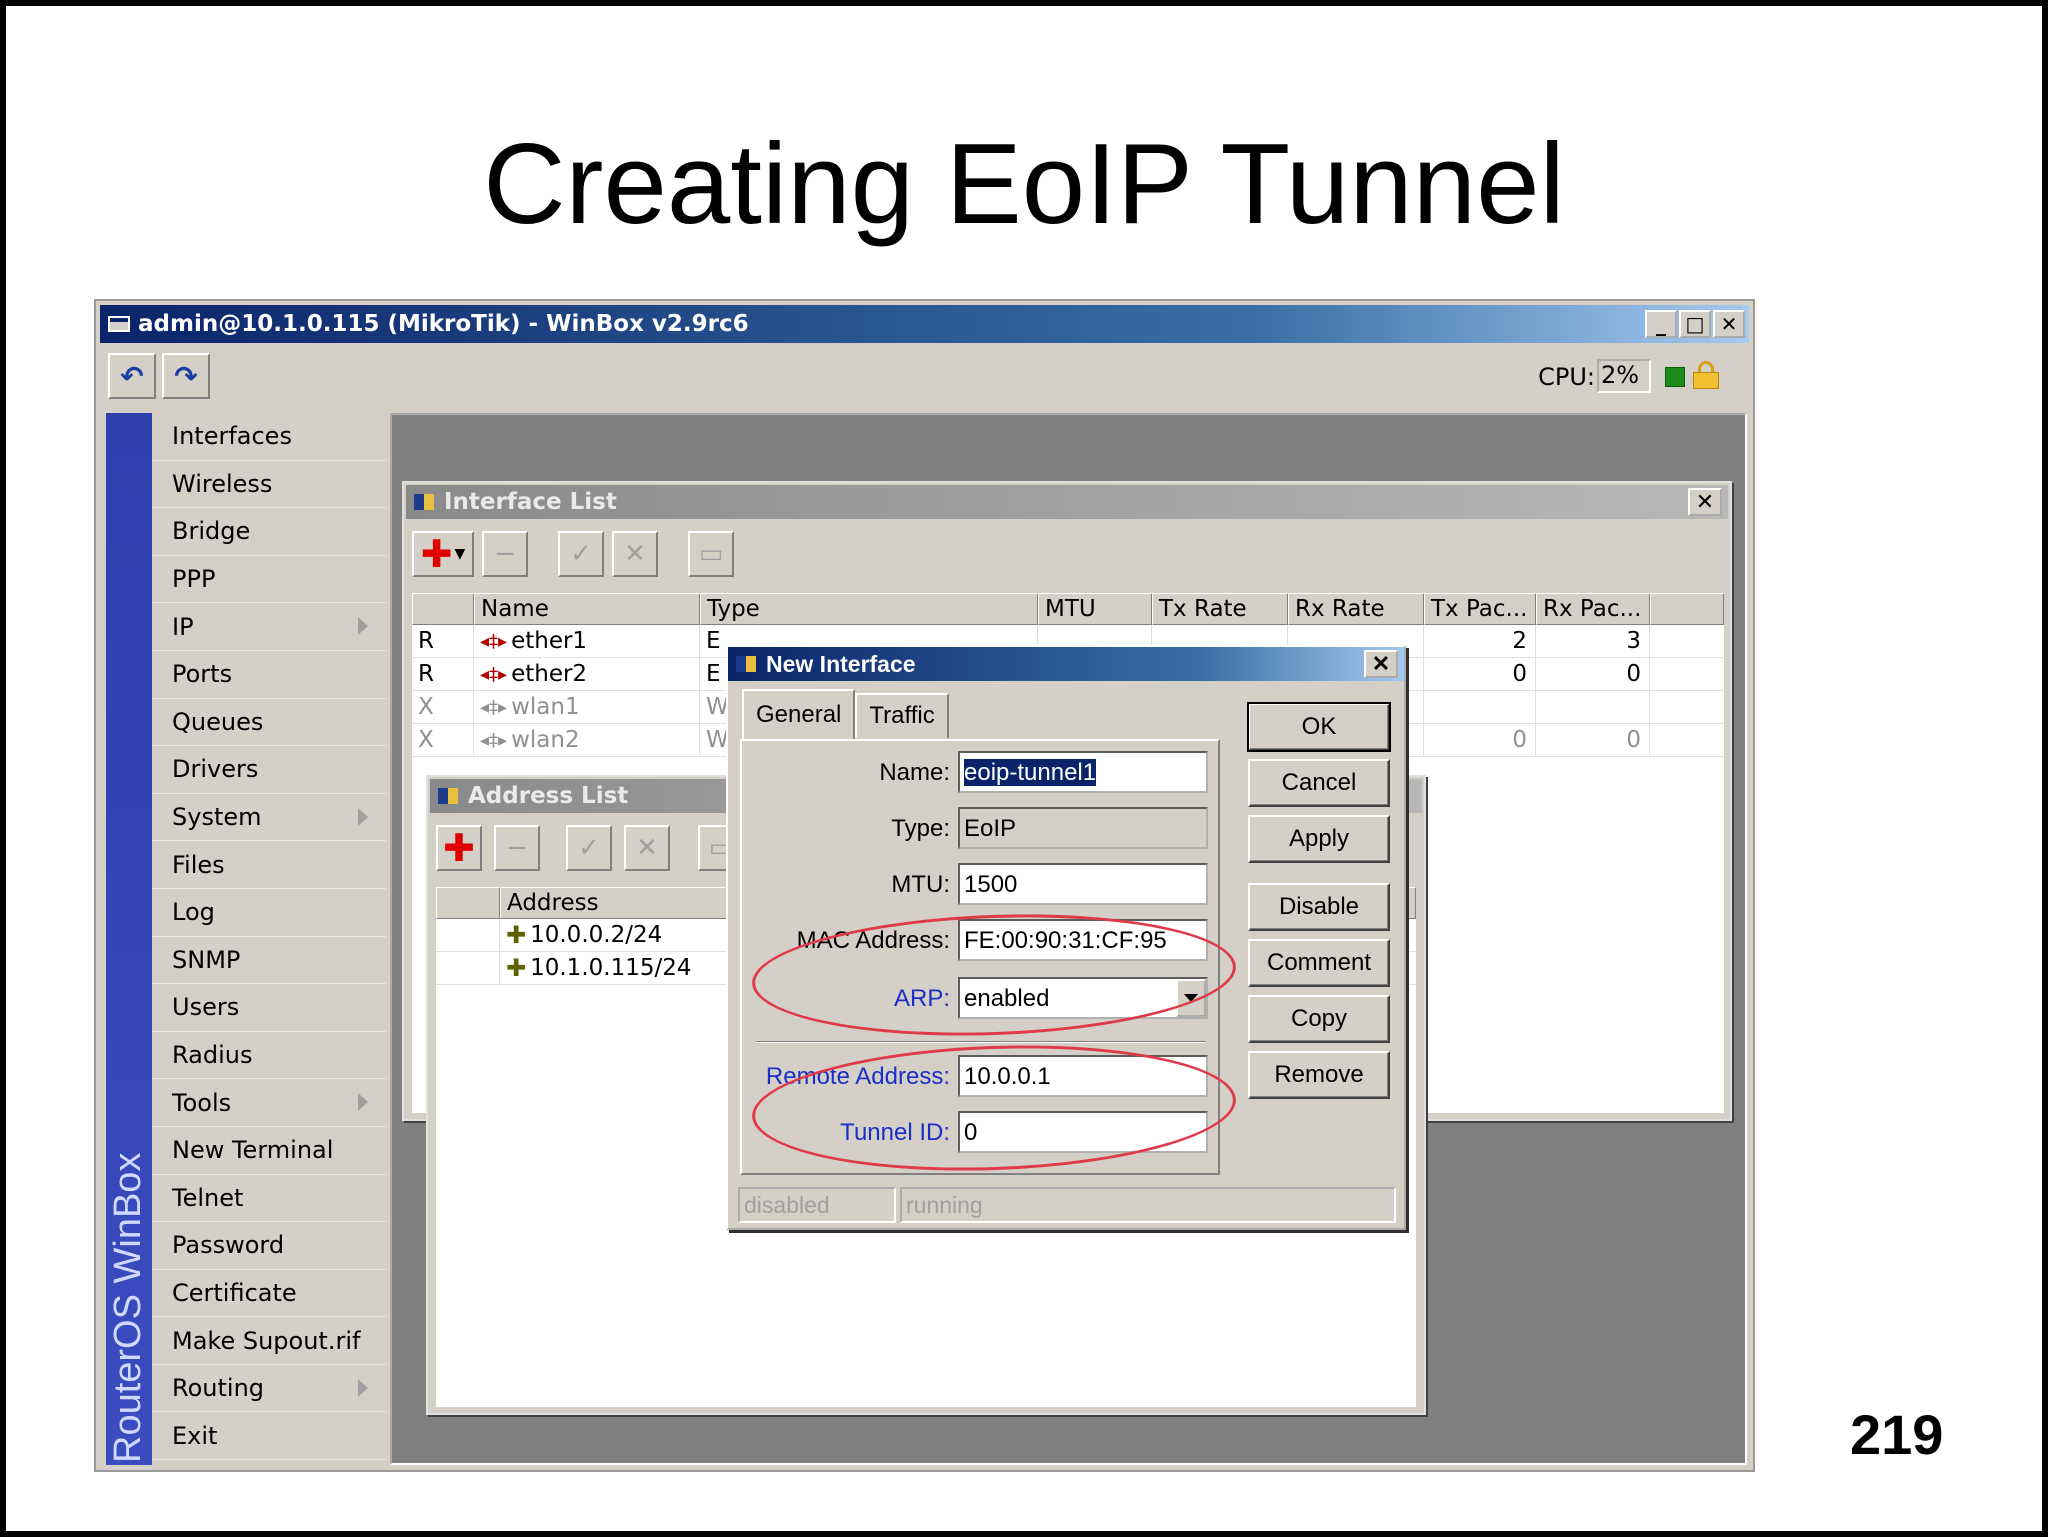  I want to click on status-led-icon, so click(1675, 377).